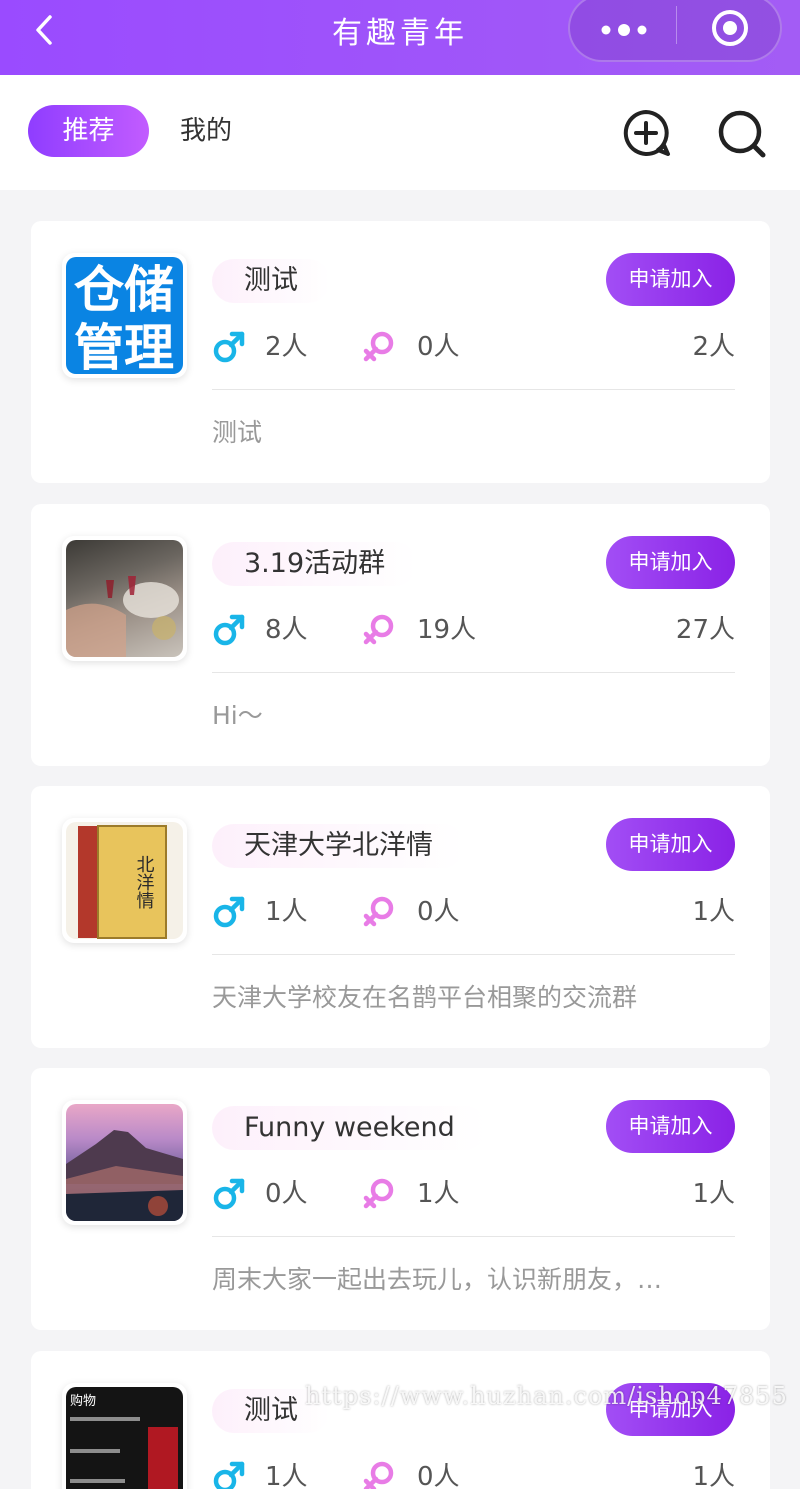 Image resolution: width=800 pixels, height=1489 pixels. Describe the element at coordinates (730, 28) in the screenshot. I see `close-target-icon` at that location.